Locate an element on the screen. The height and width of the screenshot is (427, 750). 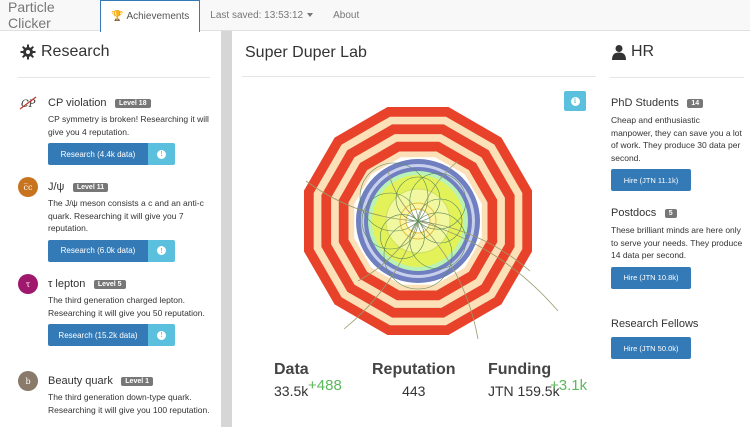
stat-reputation-value: 443 is located at coordinates (414, 391).